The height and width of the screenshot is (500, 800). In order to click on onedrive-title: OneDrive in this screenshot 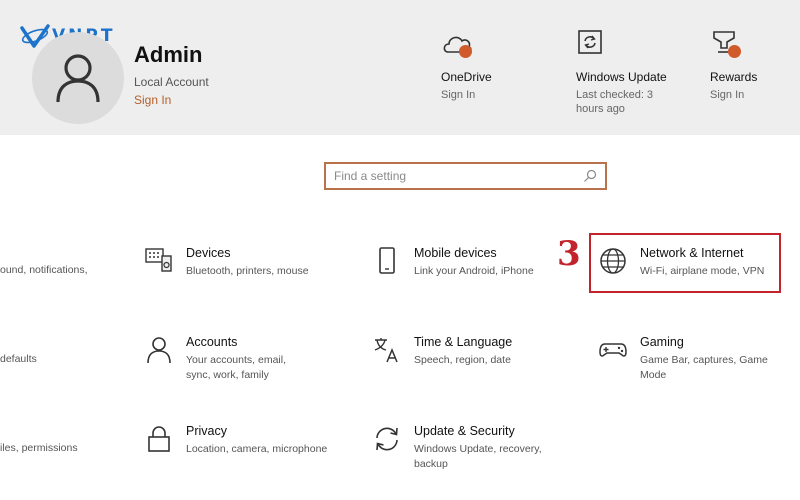, I will do `click(466, 77)`.